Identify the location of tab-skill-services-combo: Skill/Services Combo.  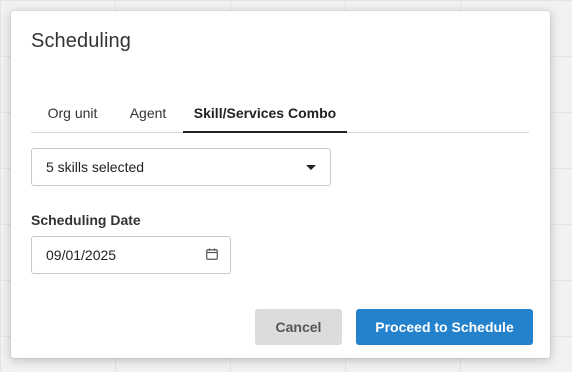
(265, 115).